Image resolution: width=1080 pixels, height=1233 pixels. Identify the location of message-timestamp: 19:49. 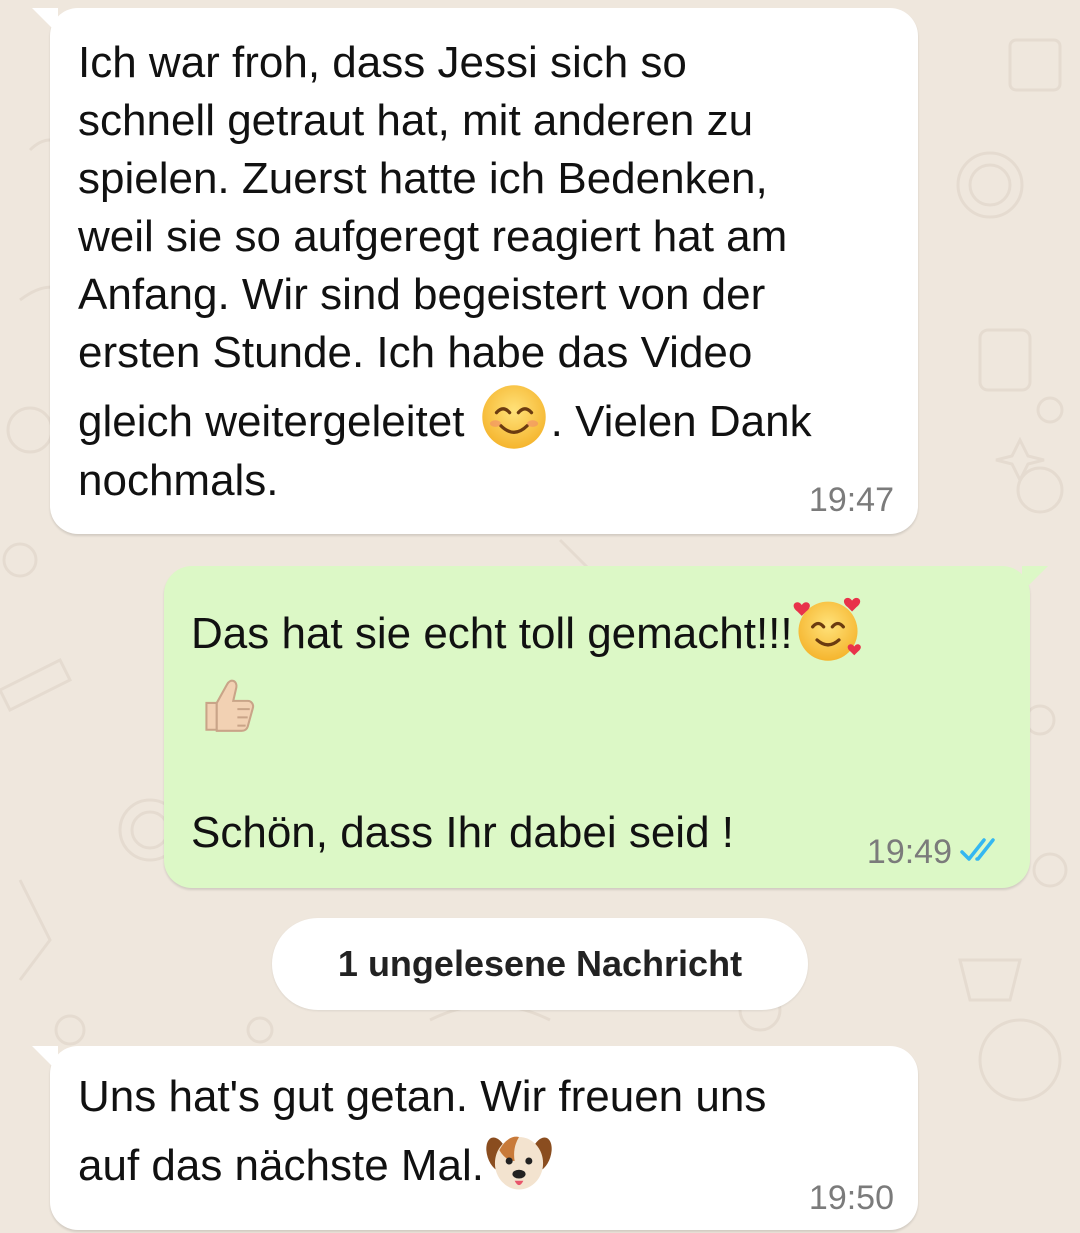
(936, 852).